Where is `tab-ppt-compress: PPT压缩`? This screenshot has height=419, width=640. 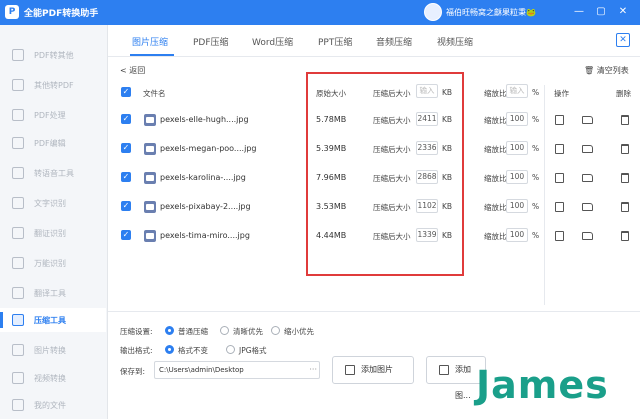
tab-ppt-compress: PPT压缩 is located at coordinates (335, 41).